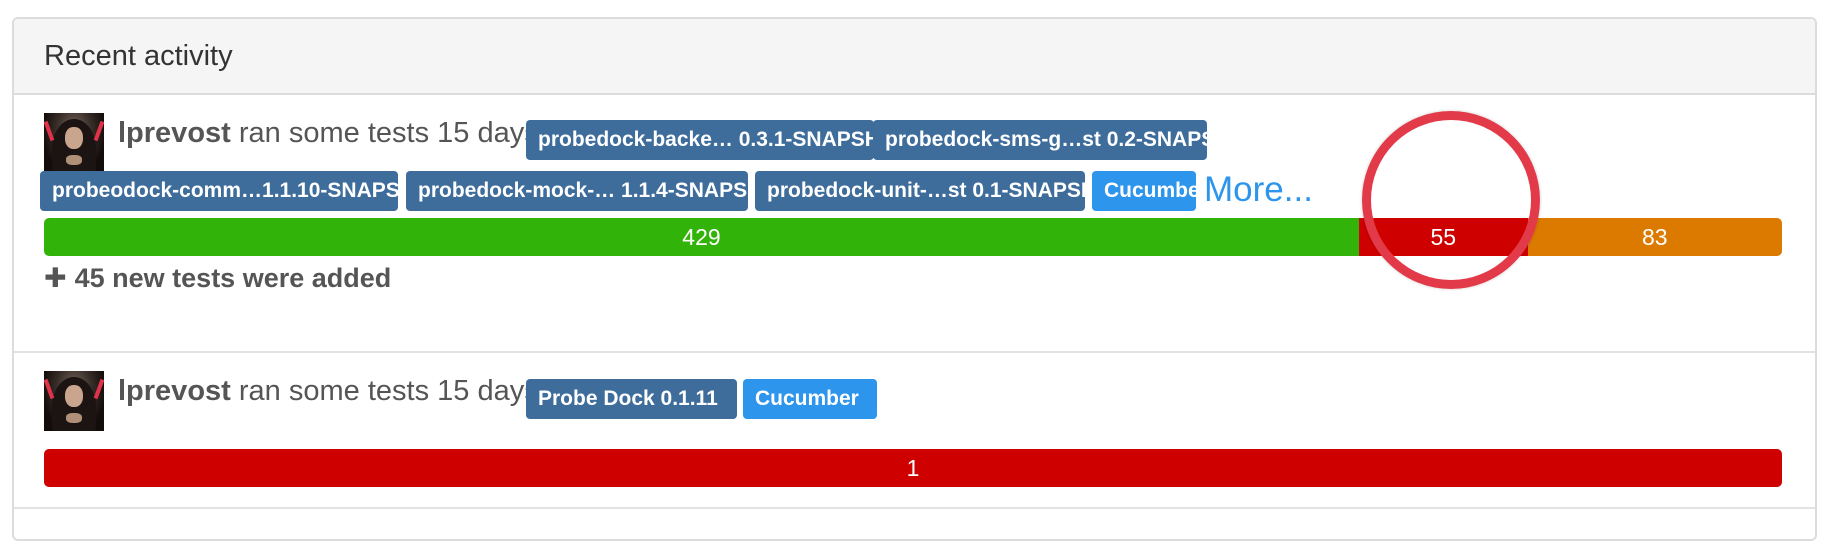  What do you see at coordinates (914, 57) in the screenshot?
I see `panel-heading: Recent activity` at bounding box center [914, 57].